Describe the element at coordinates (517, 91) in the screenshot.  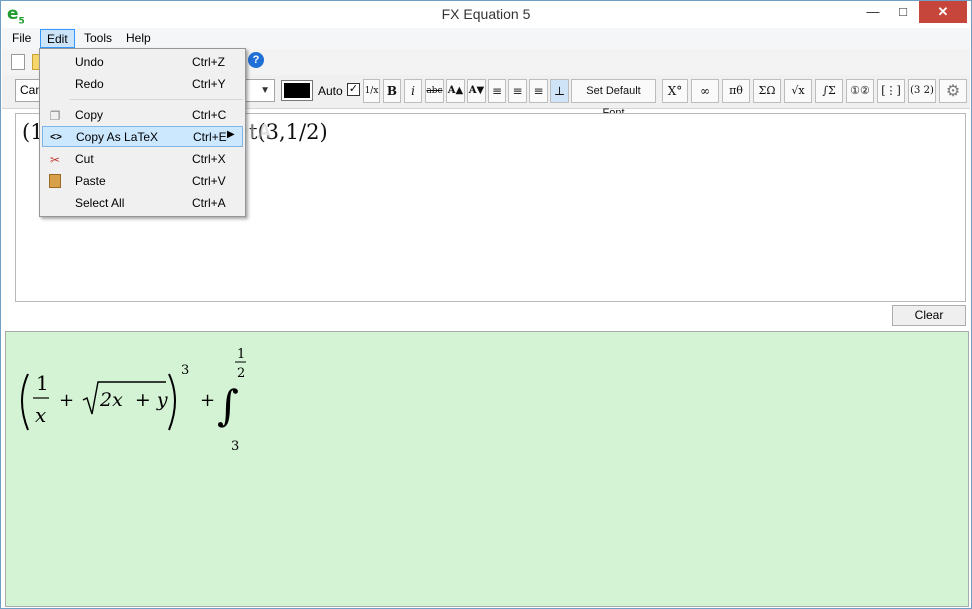
I see `align-center-button: ≡` at that location.